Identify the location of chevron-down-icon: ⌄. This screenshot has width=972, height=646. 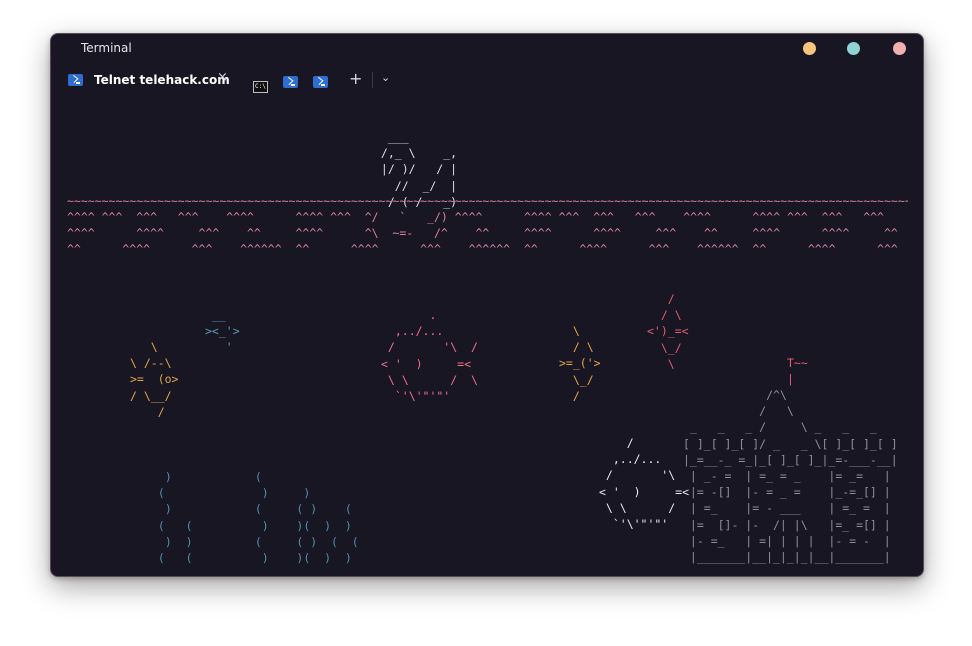
(385, 77).